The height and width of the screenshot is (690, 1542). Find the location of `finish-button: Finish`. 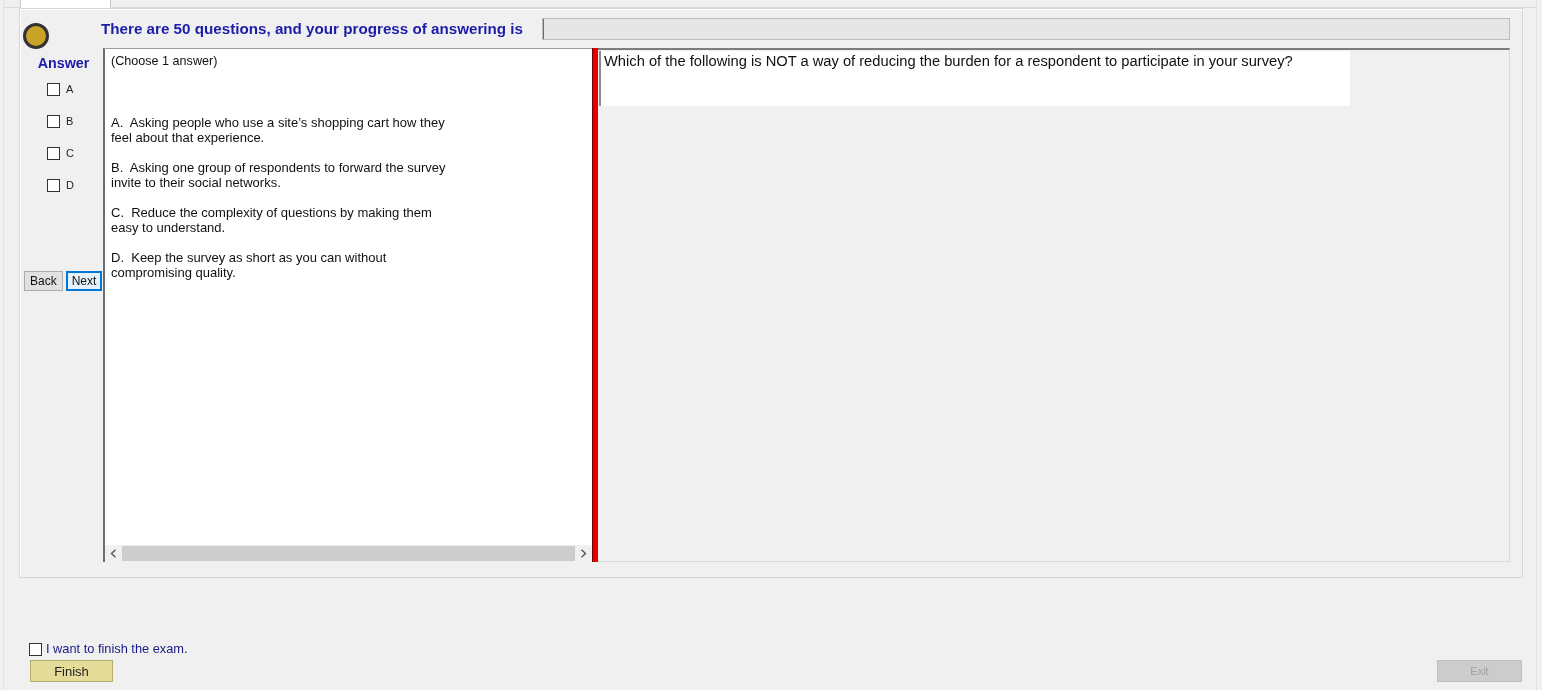

finish-button: Finish is located at coordinates (71, 671).